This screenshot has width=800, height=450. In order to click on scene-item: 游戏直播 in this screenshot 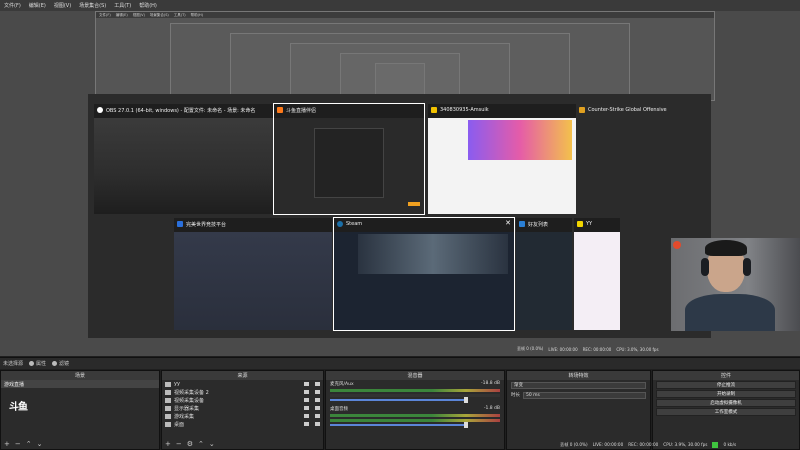, I will do `click(80, 384)`.